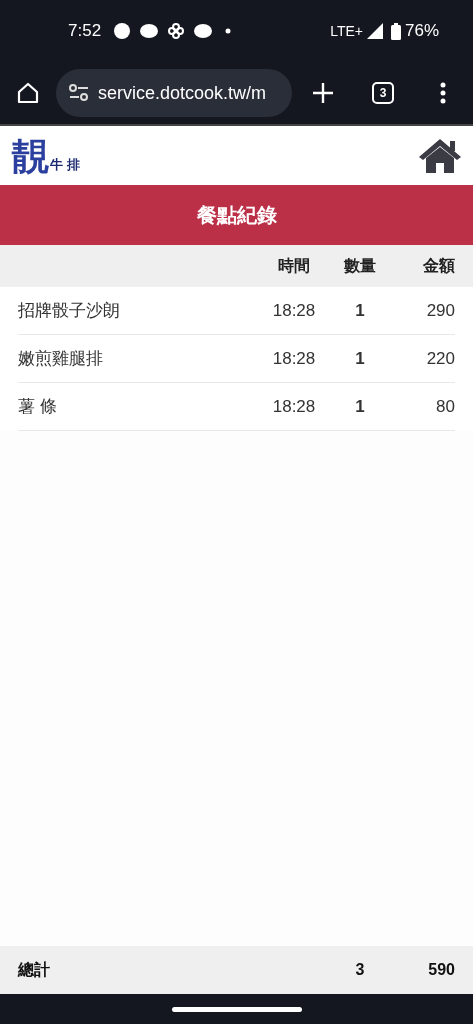 The width and height of the screenshot is (473, 1024). I want to click on logo-text: 牛 排, so click(65, 164).